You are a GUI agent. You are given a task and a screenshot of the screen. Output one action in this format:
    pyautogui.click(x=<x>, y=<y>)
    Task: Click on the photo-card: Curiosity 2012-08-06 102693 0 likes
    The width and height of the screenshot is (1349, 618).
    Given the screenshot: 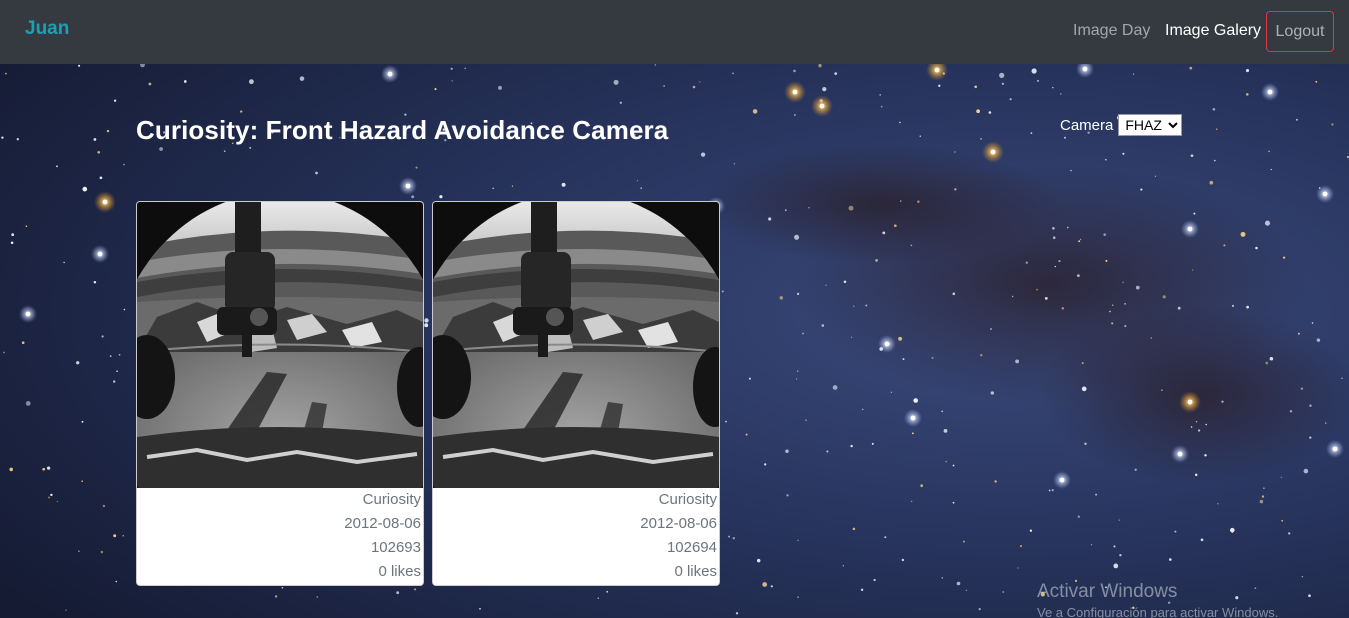 What is the action you would take?
    pyautogui.click(x=280, y=393)
    